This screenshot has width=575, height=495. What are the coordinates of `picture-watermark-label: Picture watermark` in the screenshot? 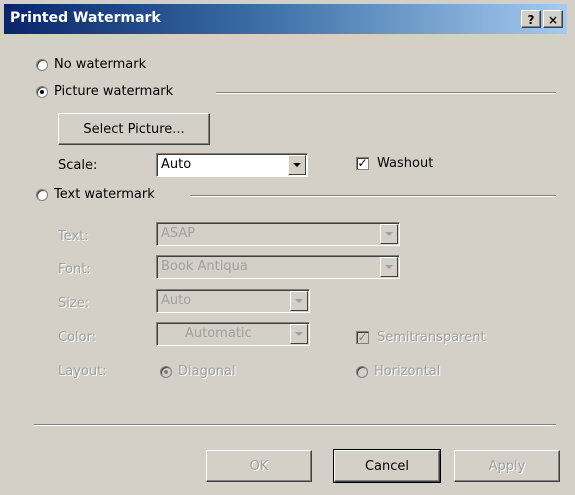 It's located at (114, 91).